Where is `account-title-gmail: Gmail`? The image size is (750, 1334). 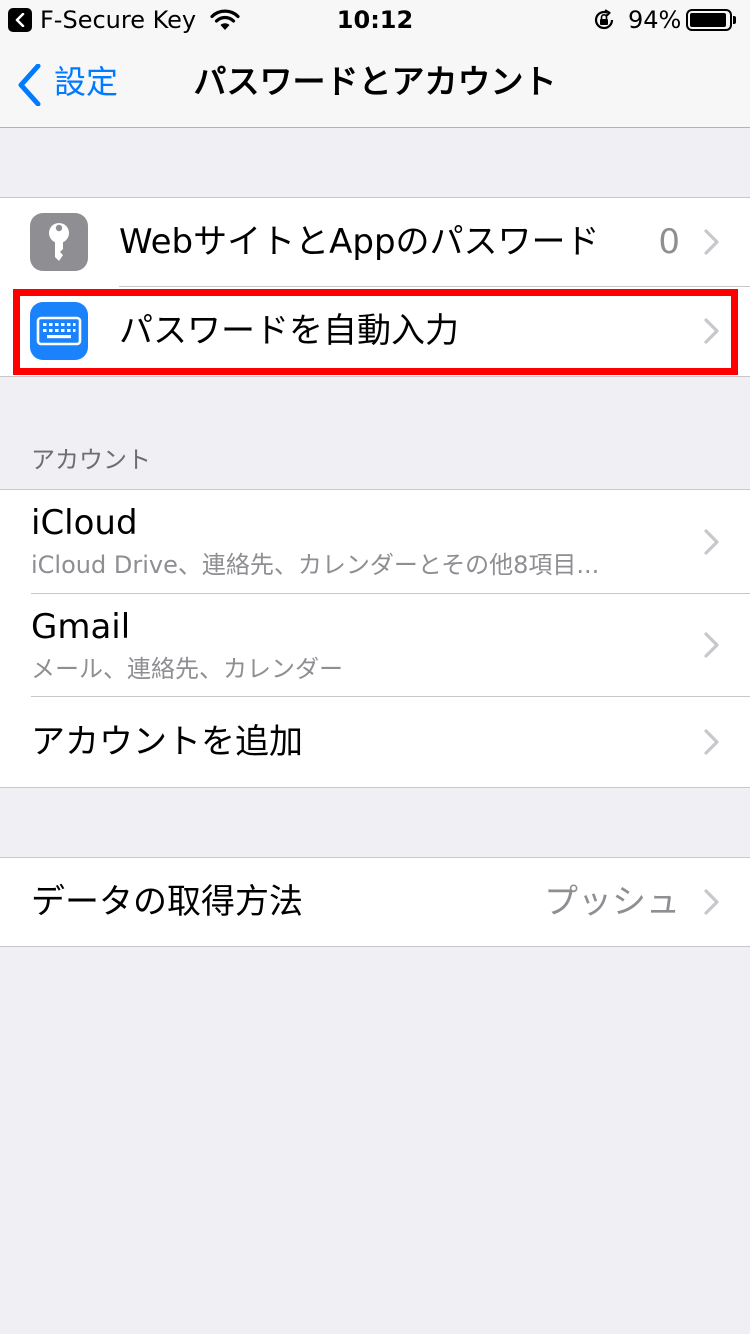
account-title-gmail: Gmail is located at coordinates (81, 627).